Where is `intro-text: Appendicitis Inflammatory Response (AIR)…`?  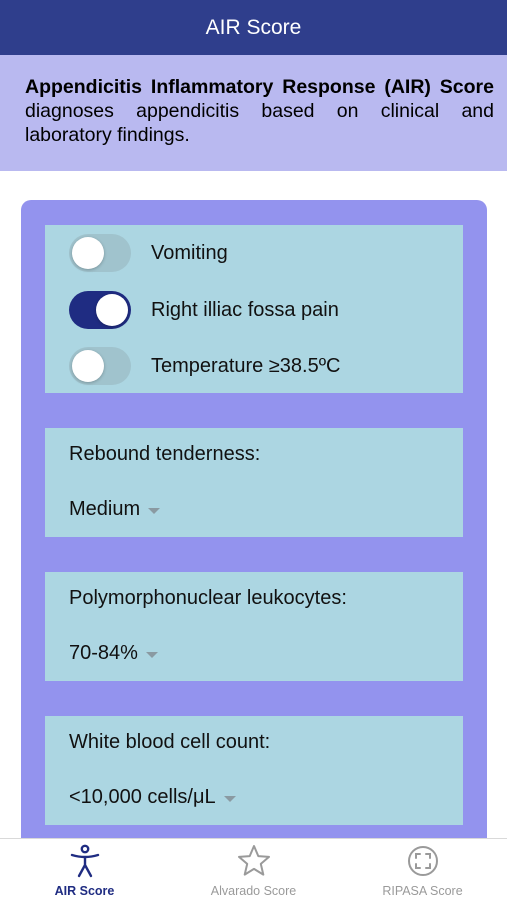
intro-text: Appendicitis Inflammatory Response (AIR)… is located at coordinates (259, 111).